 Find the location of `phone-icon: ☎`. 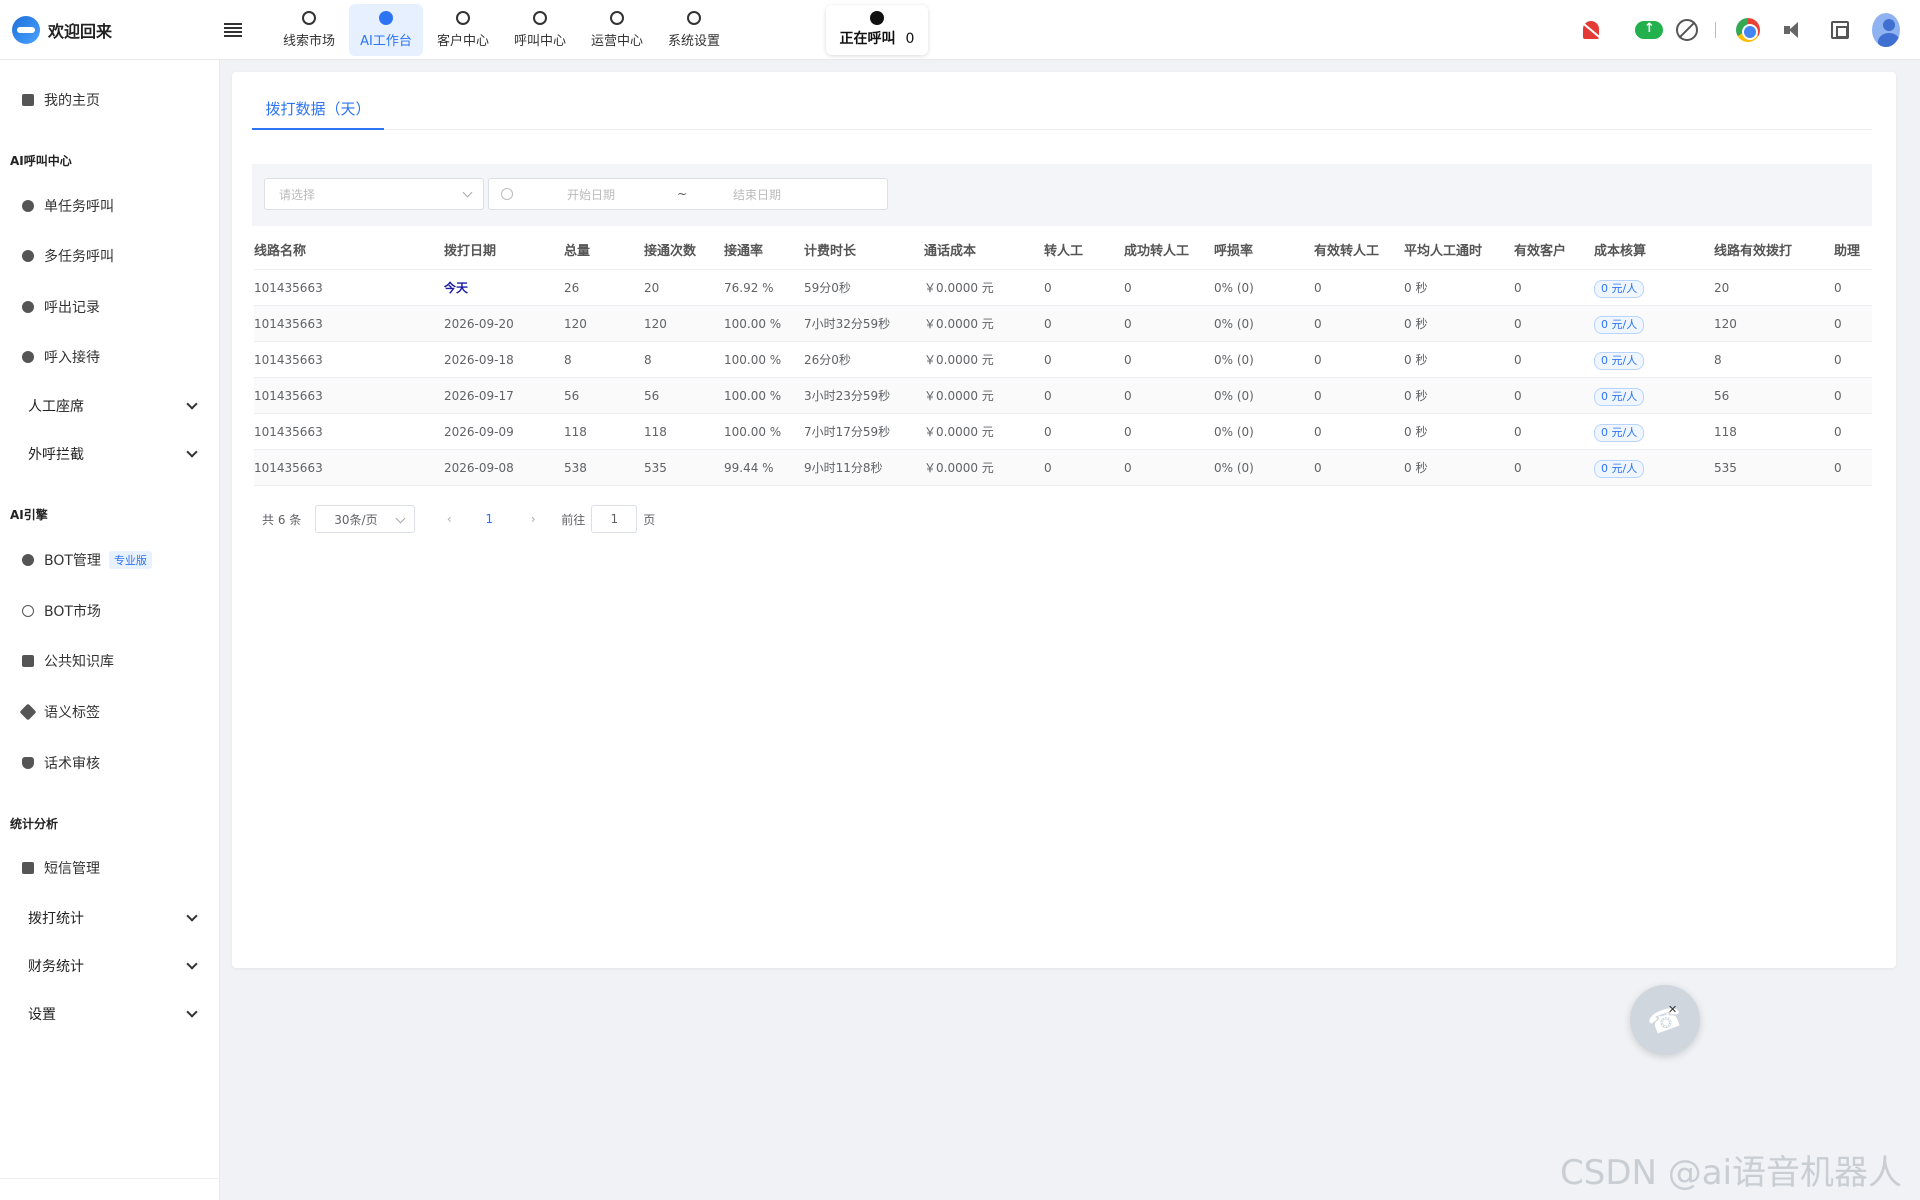

phone-icon: ☎ is located at coordinates (1665, 1020).